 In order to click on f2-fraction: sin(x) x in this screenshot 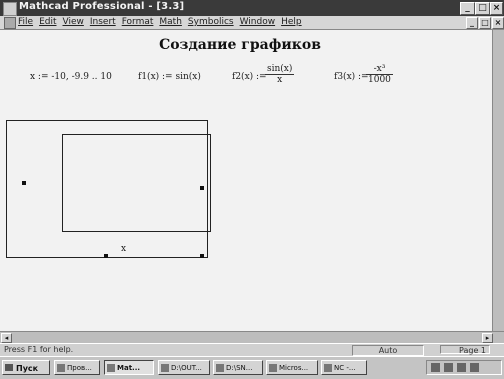, I will do `click(280, 74)`.